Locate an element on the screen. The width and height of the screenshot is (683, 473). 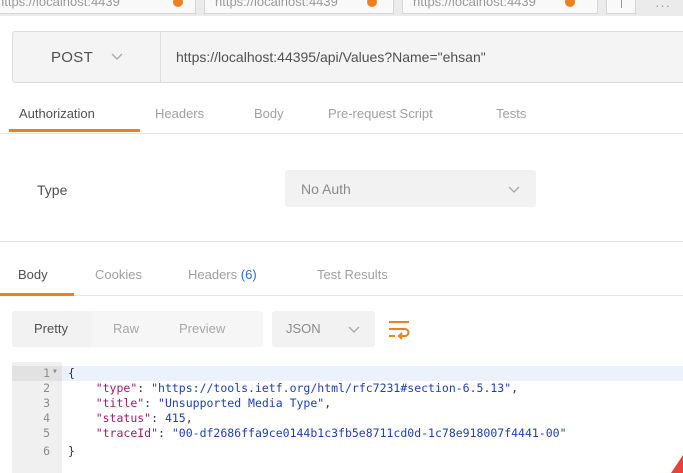
raw-button: Raw is located at coordinates (124, 329).